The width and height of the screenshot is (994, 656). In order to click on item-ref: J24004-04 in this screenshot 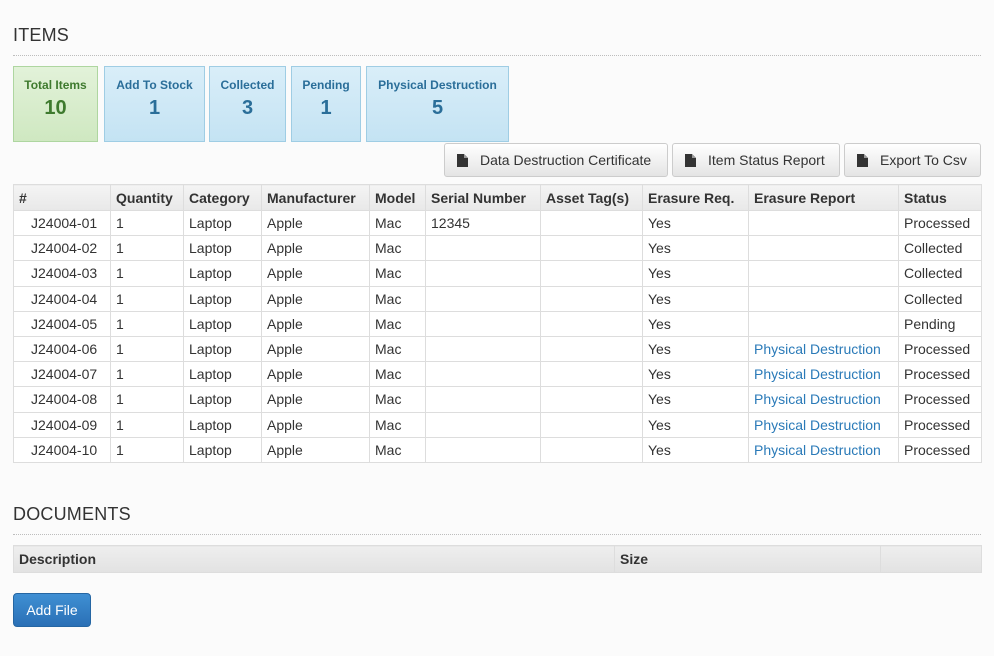, I will do `click(62, 298)`.